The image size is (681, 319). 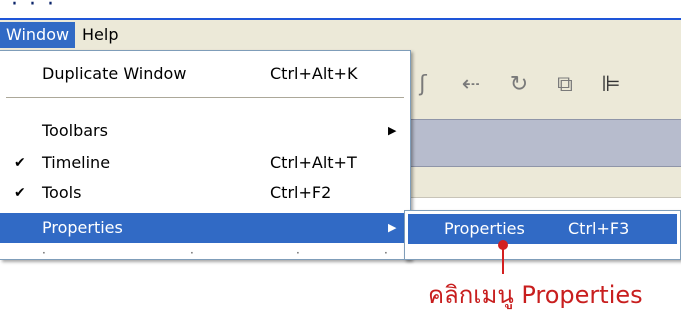 I want to click on menu-item-shortcut: Ctrl+Alt+K, so click(x=314, y=73).